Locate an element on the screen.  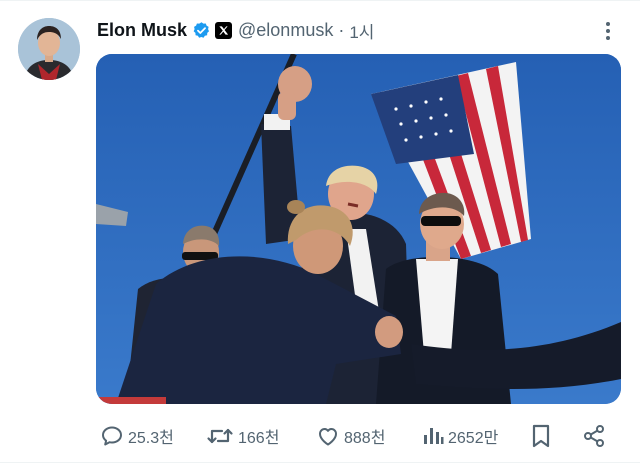
author-display-name: Elon Musk is located at coordinates (142, 30).